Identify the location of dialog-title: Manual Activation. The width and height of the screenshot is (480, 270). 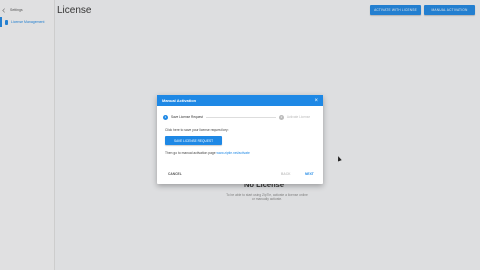
(179, 100).